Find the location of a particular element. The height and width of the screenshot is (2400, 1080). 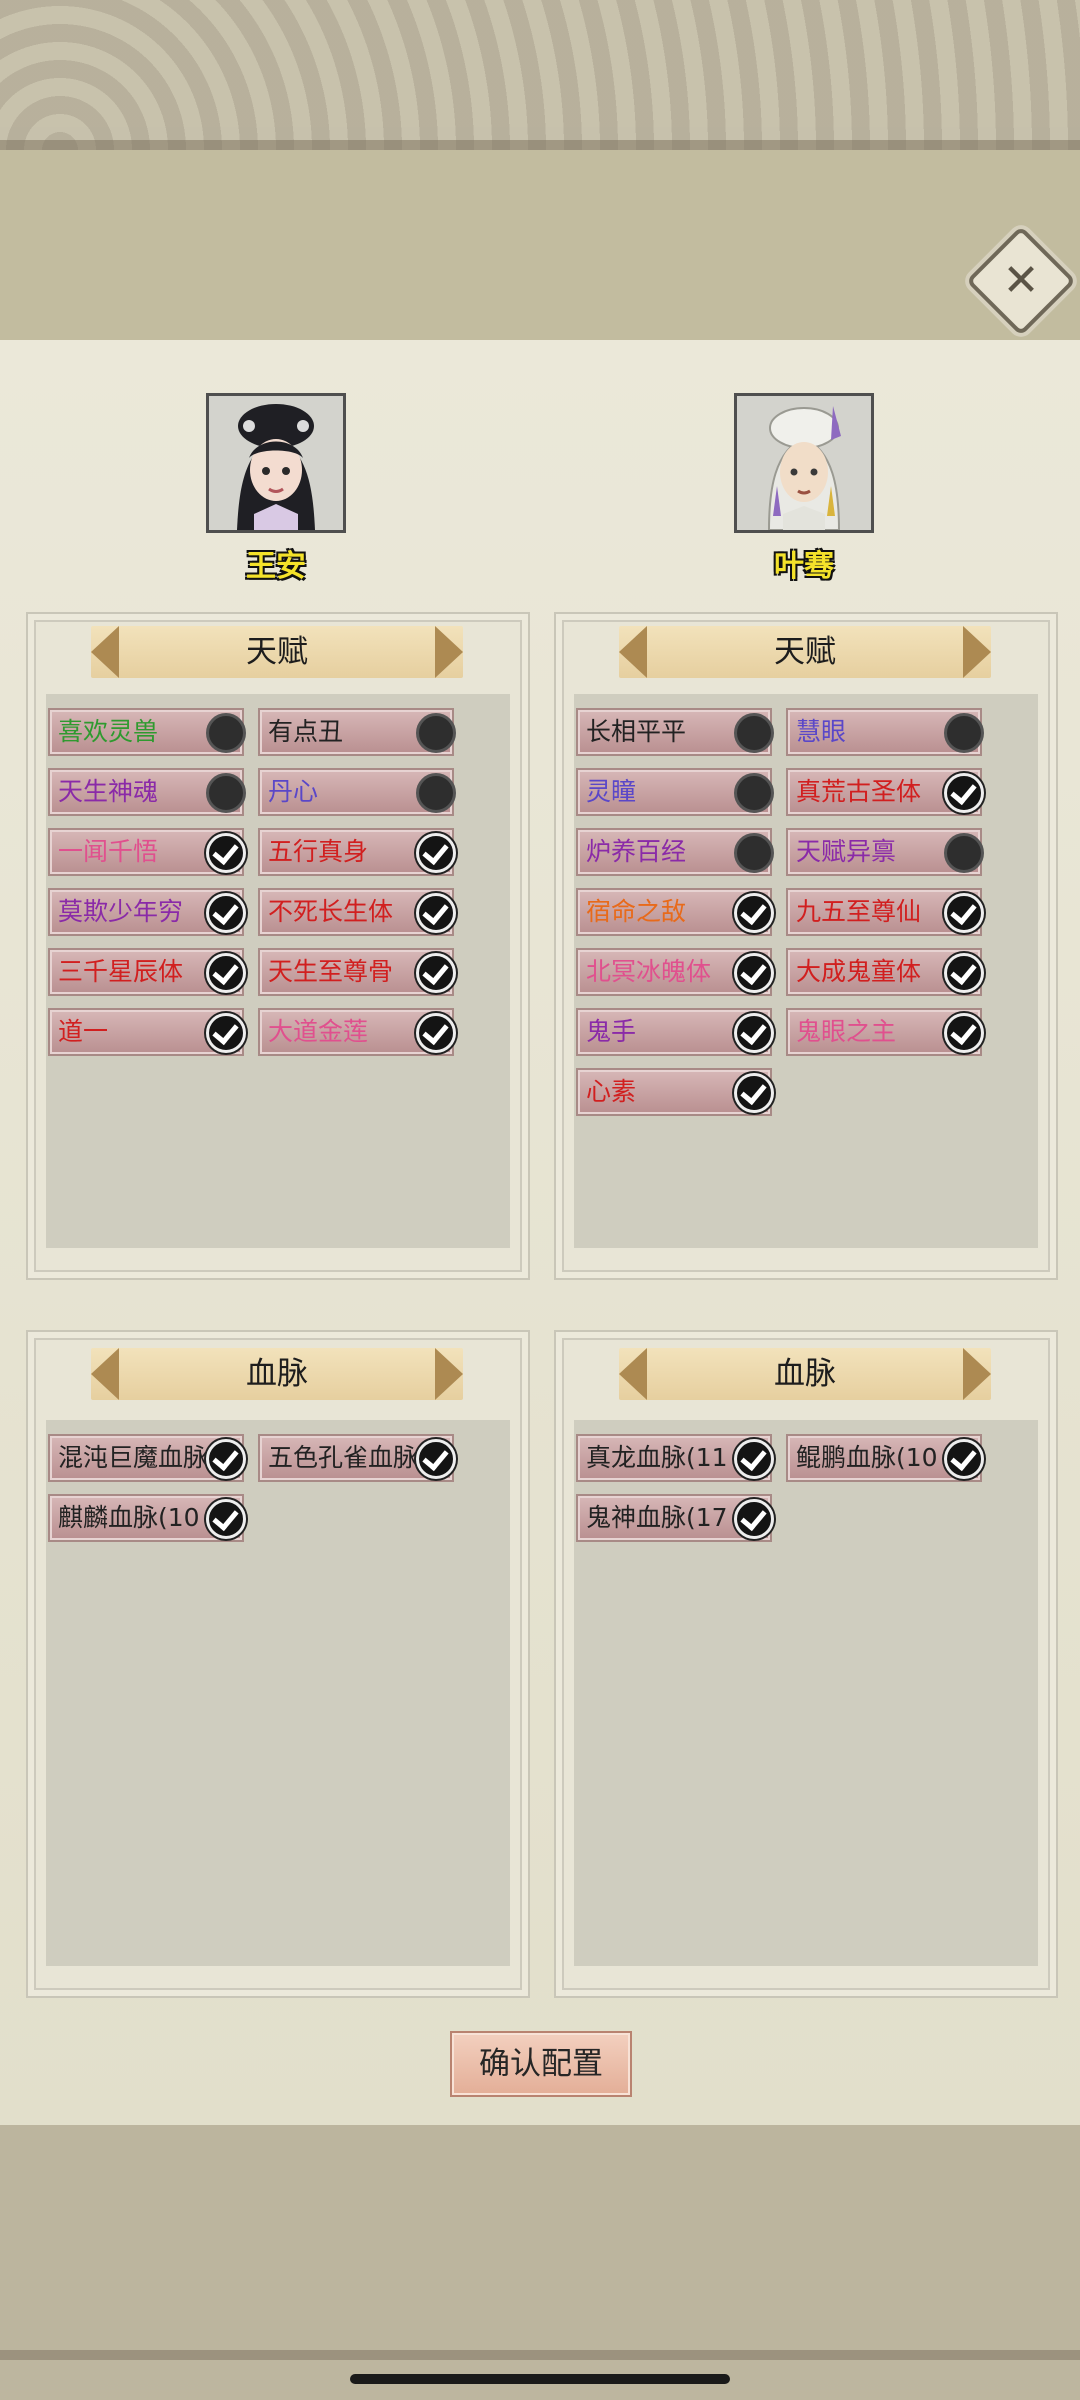

trait-label: 慧眼 is located at coordinates (821, 731).